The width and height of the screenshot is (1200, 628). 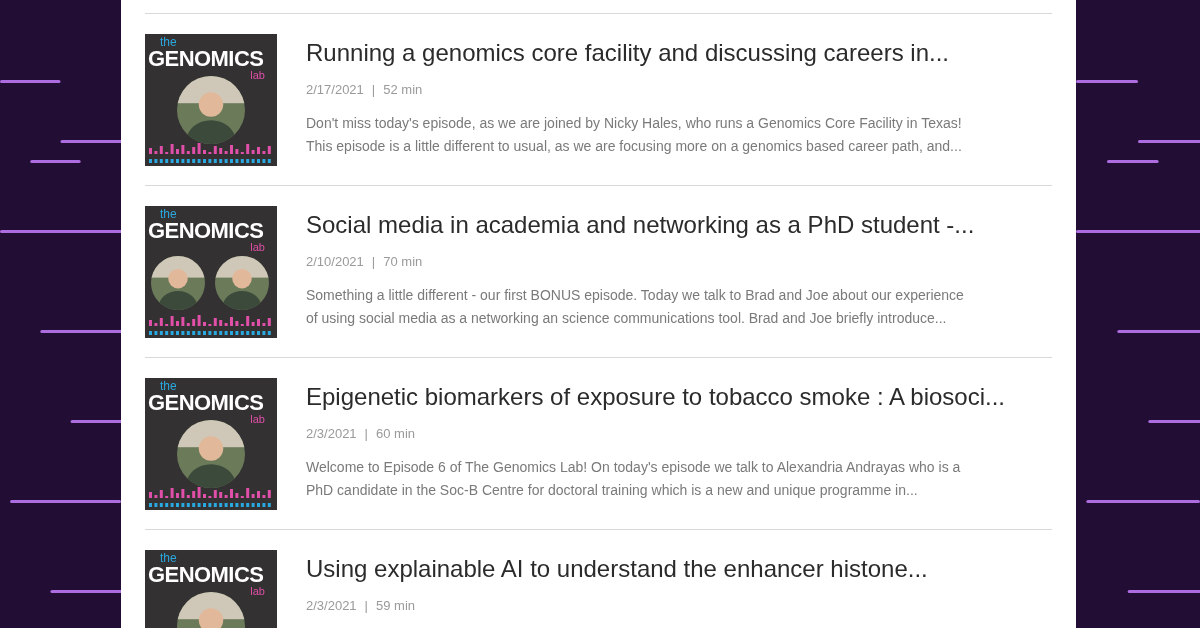 What do you see at coordinates (403, 90) in the screenshot?
I see `episode-duration: 52 min` at bounding box center [403, 90].